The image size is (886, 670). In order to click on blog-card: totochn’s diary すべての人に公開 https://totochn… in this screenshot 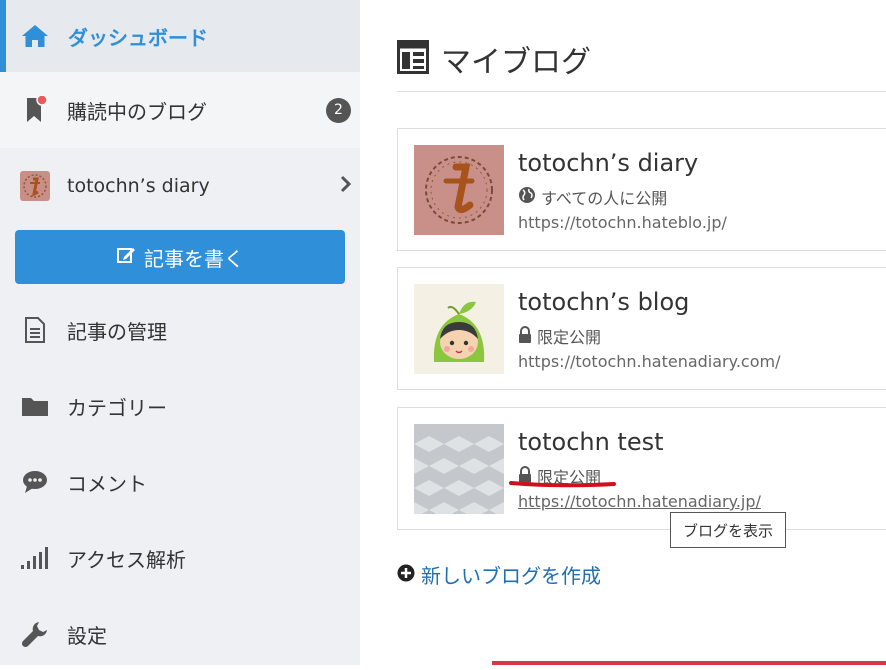, I will do `click(641, 189)`.